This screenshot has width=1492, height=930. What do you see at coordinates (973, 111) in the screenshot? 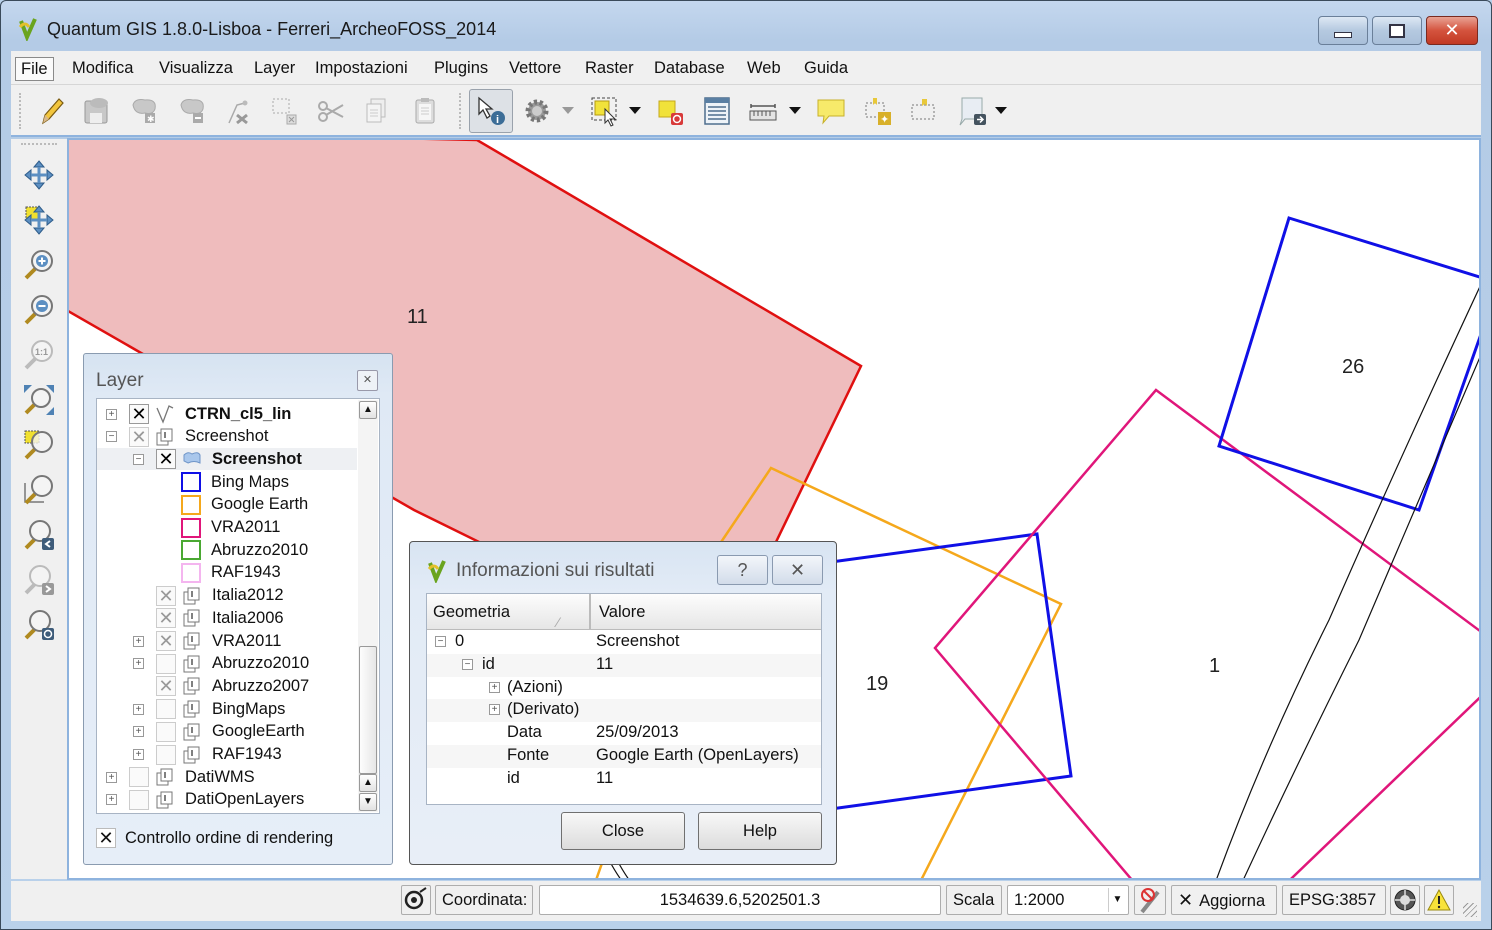
I see `text-annotation-button` at bounding box center [973, 111].